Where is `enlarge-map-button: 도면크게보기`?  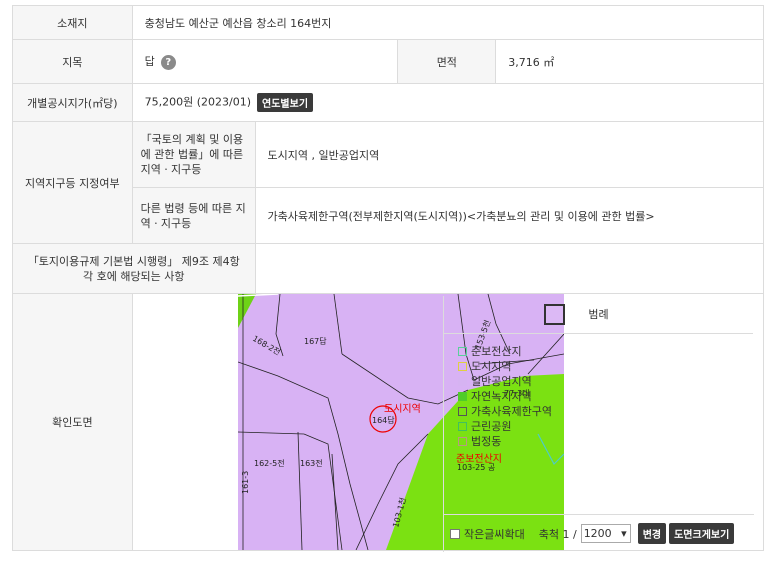
enlarge-map-button: 도면크게보기 is located at coordinates (702, 533).